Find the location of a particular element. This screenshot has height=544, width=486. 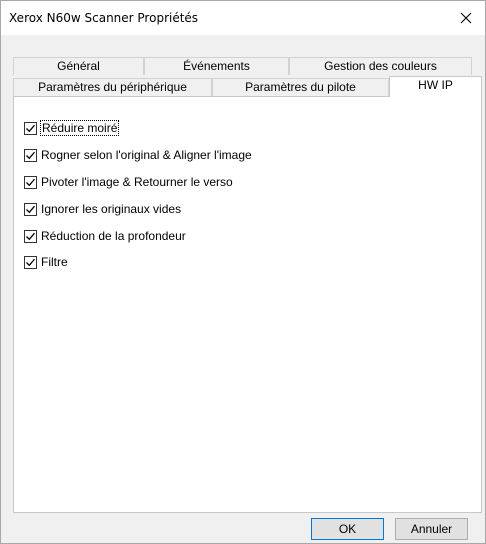

close-icon is located at coordinates (466, 18).